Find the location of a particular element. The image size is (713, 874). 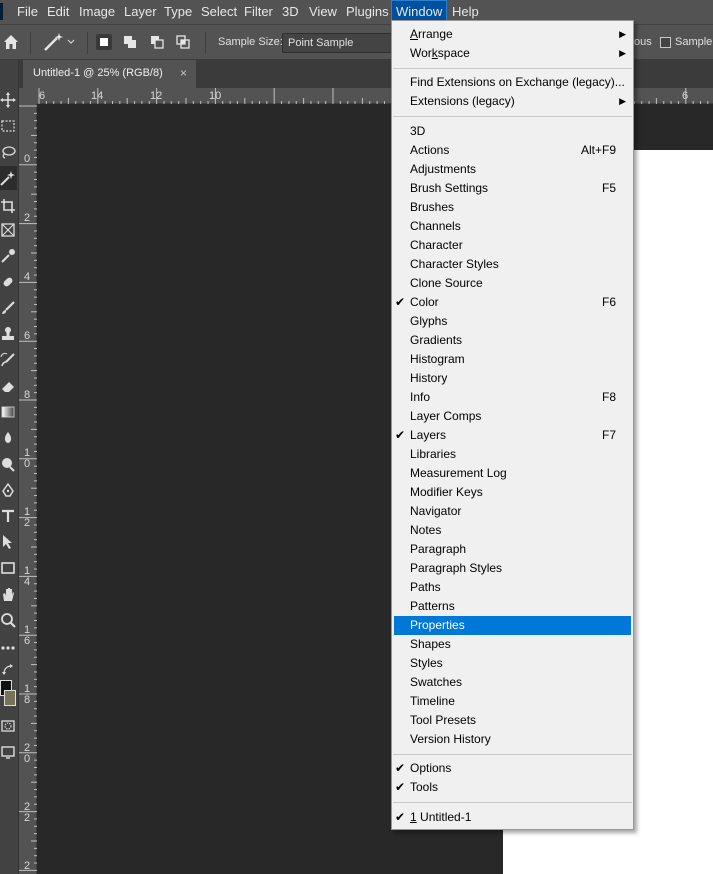

menu-item-measurement-log: Measurement Log is located at coordinates (512, 473).